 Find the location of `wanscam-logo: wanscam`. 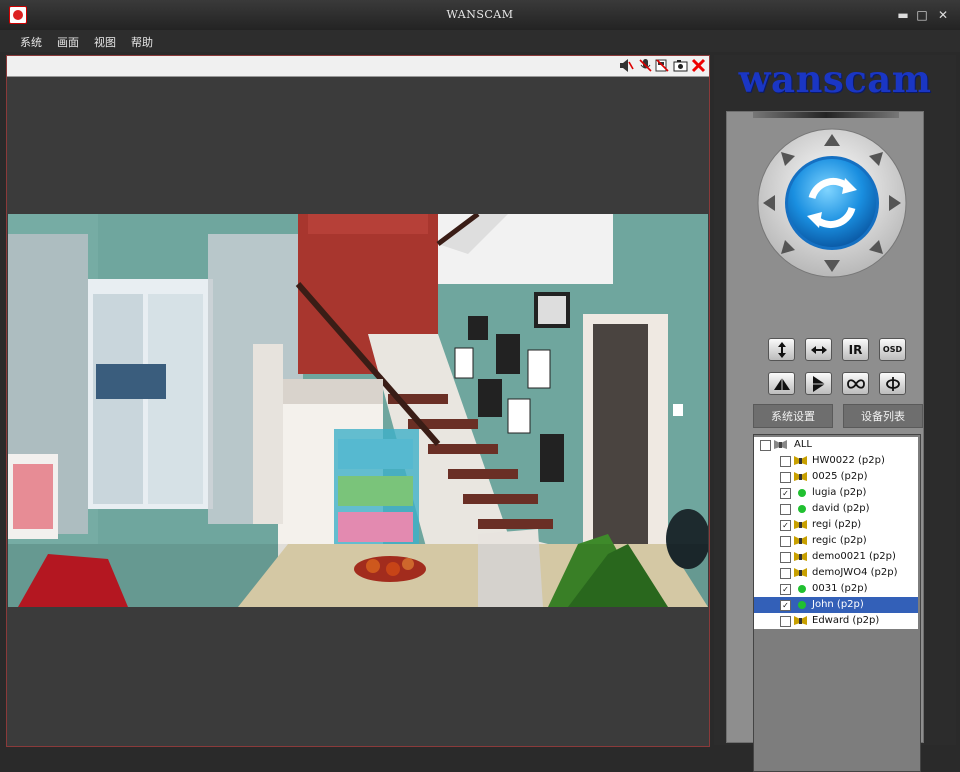

wanscam-logo: wanscam is located at coordinates (835, 79).